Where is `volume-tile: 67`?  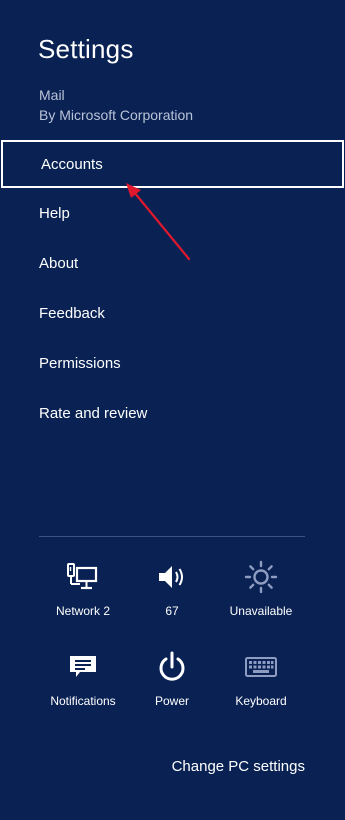
volume-tile: 67 is located at coordinates (172, 605).